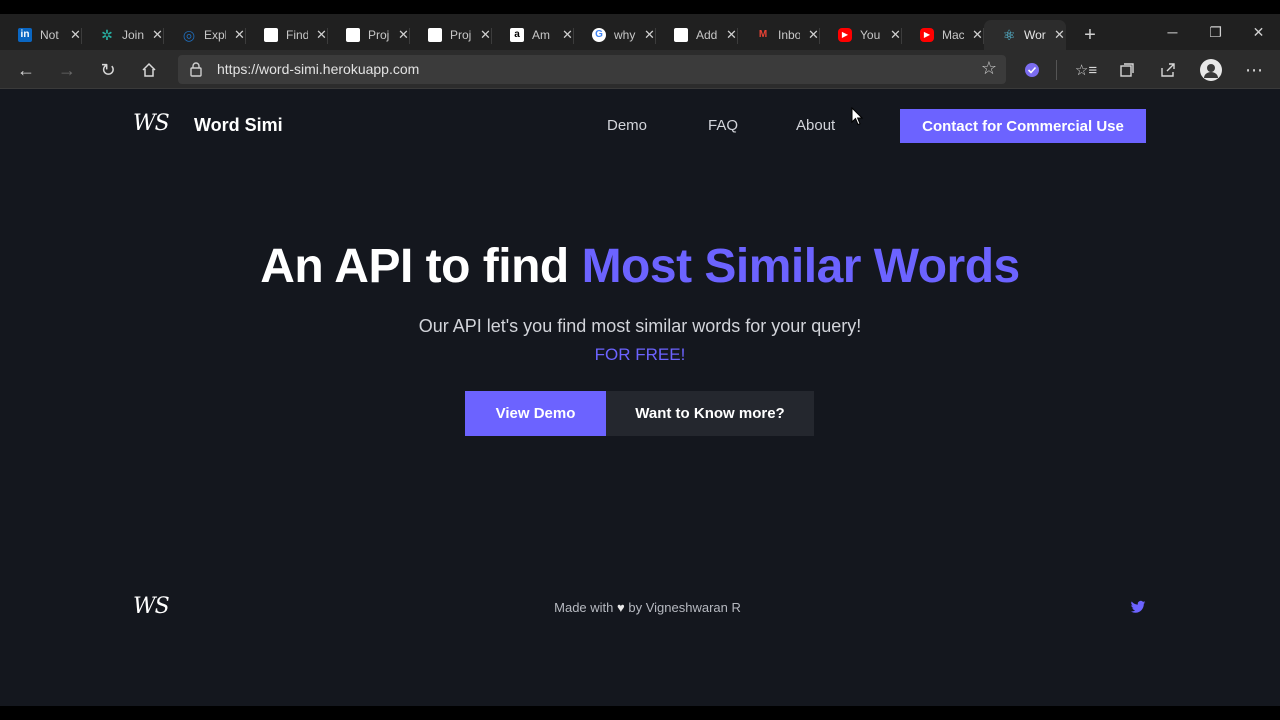 Image resolution: width=1280 pixels, height=720 pixels. Describe the element at coordinates (196, 69) in the screenshot. I see `lock-icon` at that location.